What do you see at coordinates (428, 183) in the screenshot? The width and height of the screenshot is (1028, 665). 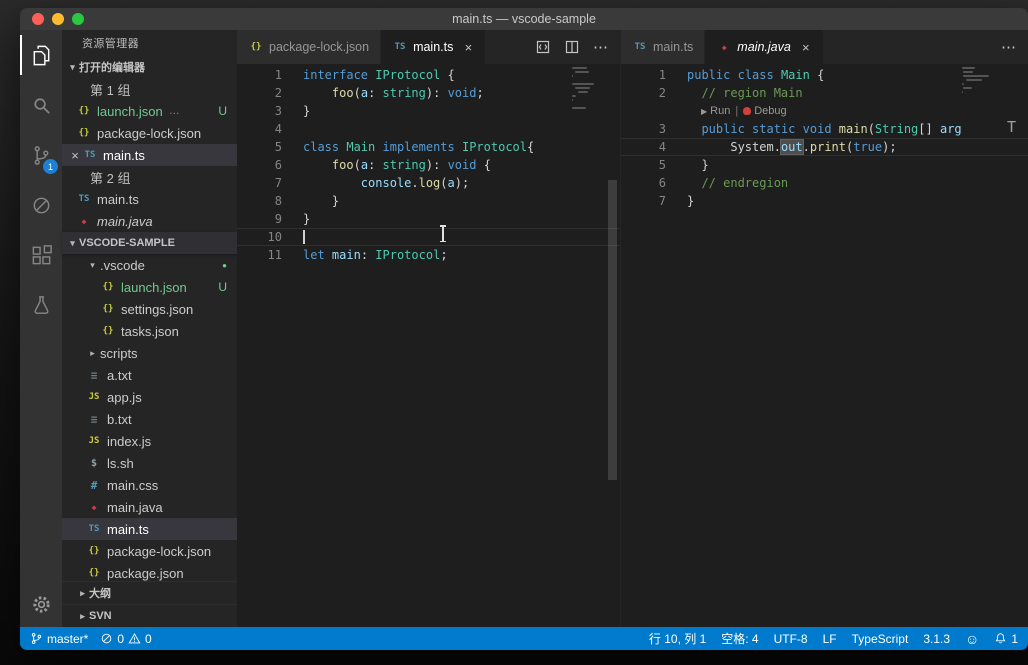 I see `code-line: 7 console.log(a);` at bounding box center [428, 183].